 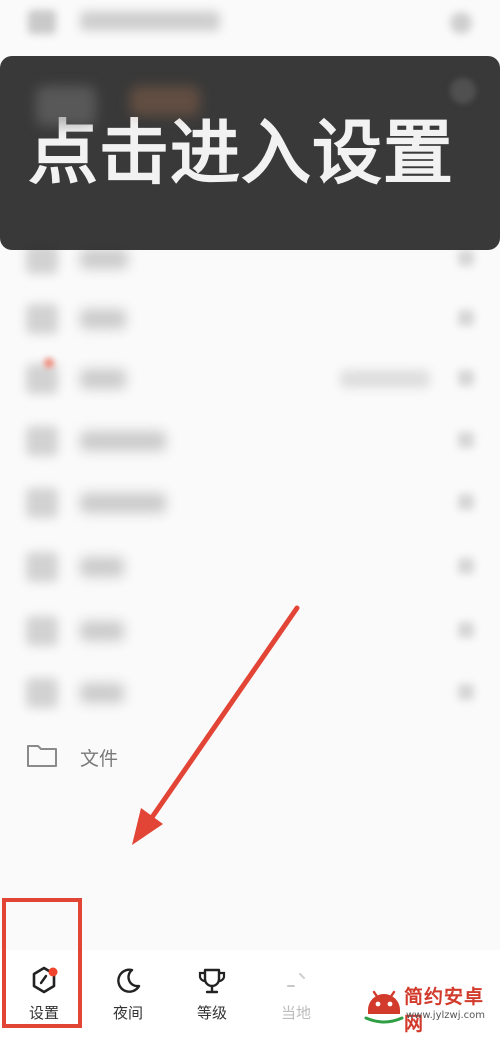 I want to click on tab-label: 夜间, so click(x=127, y=1013).